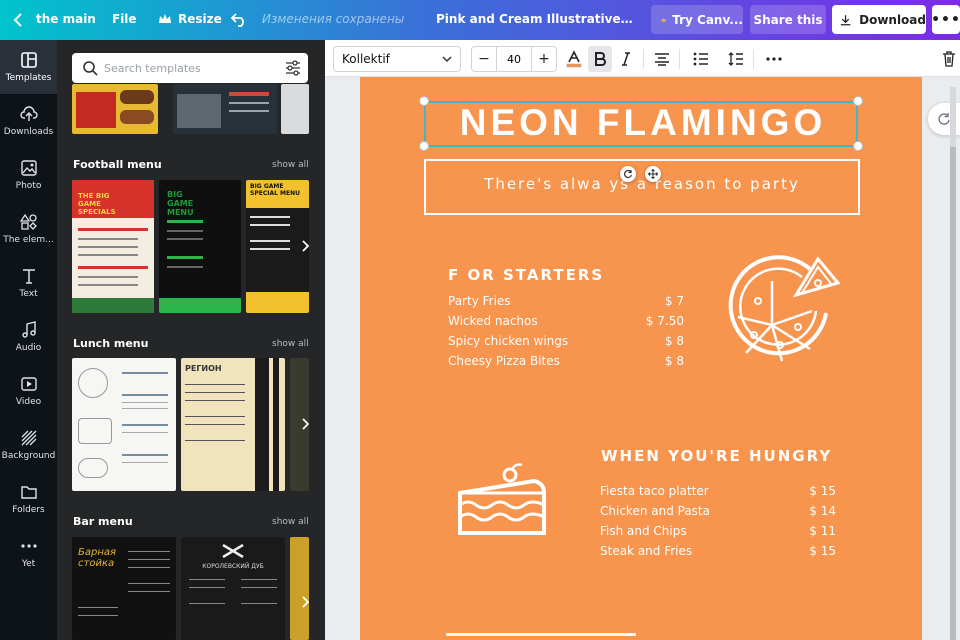  What do you see at coordinates (646, 551) in the screenshot?
I see `menu-item-name: Steak and Fries` at bounding box center [646, 551].